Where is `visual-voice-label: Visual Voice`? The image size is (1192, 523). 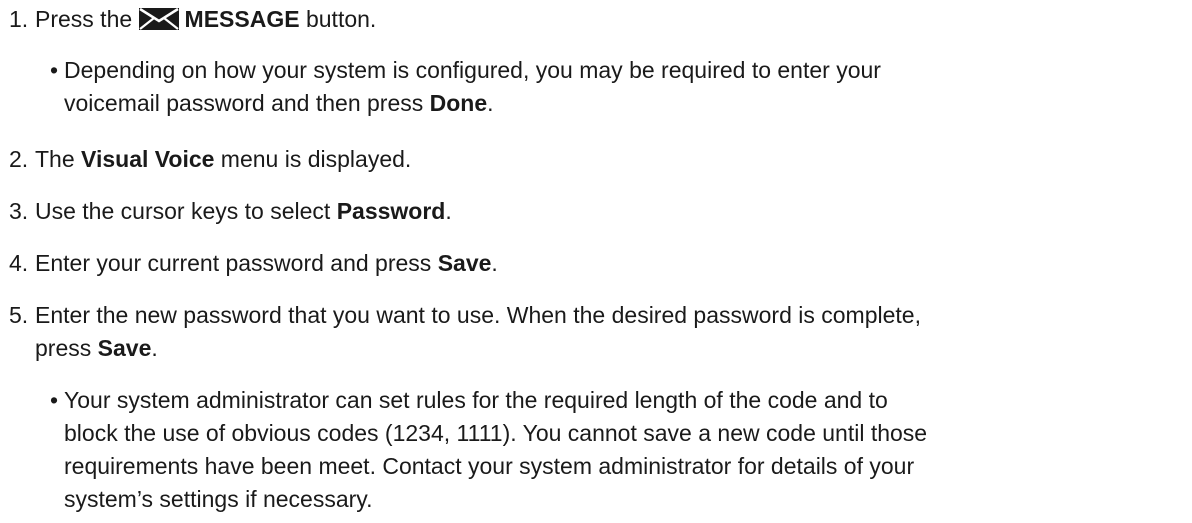 visual-voice-label: Visual Voice is located at coordinates (148, 159).